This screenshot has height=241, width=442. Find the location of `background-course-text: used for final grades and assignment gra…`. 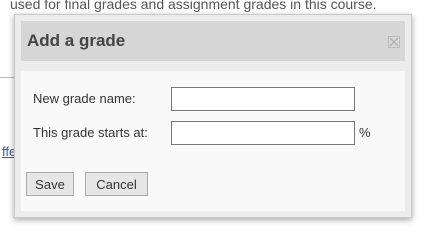

background-course-text: used for final grades and assignment gra… is located at coordinates (193, 6).